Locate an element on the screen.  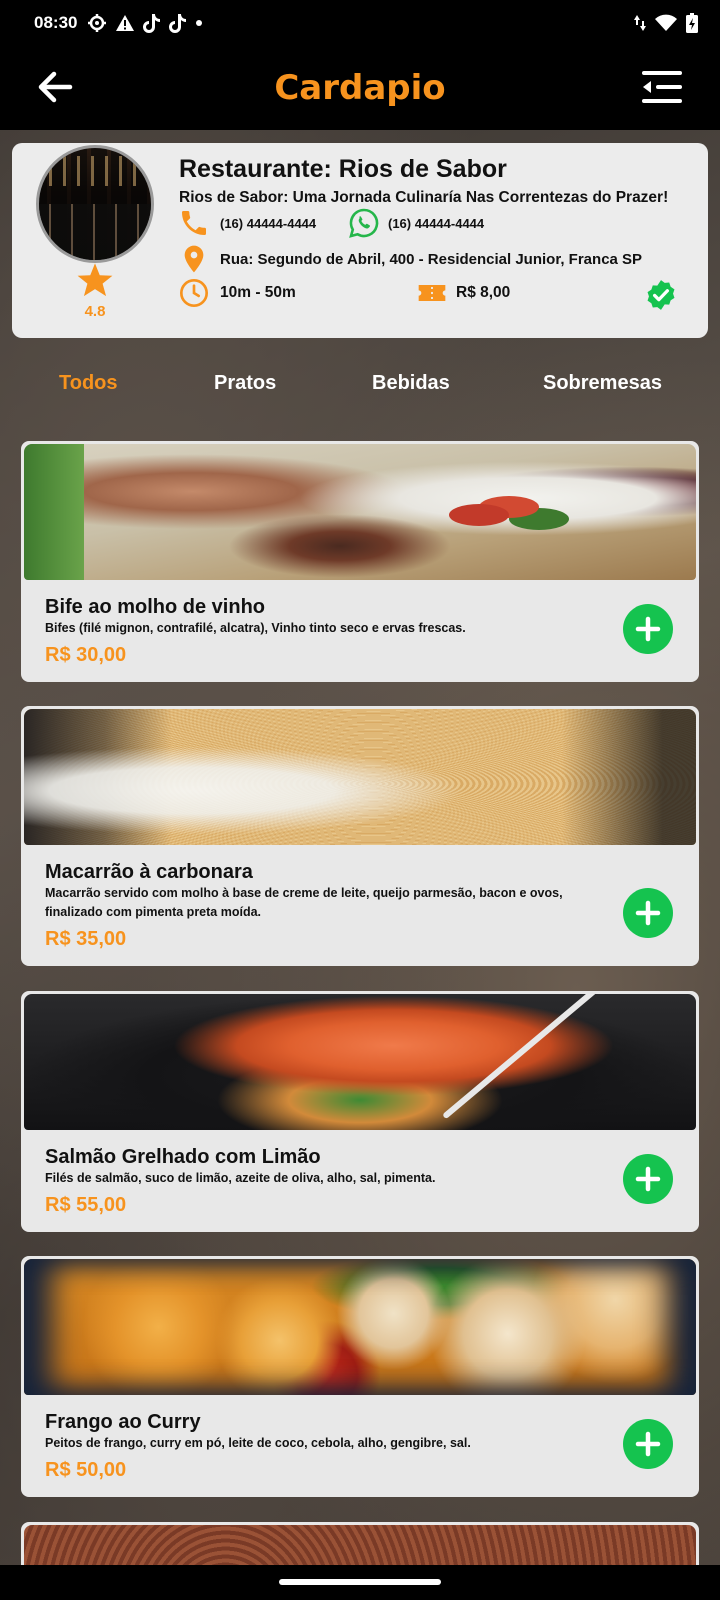
dish-price: R$ 55,00 is located at coordinates (86, 1205).